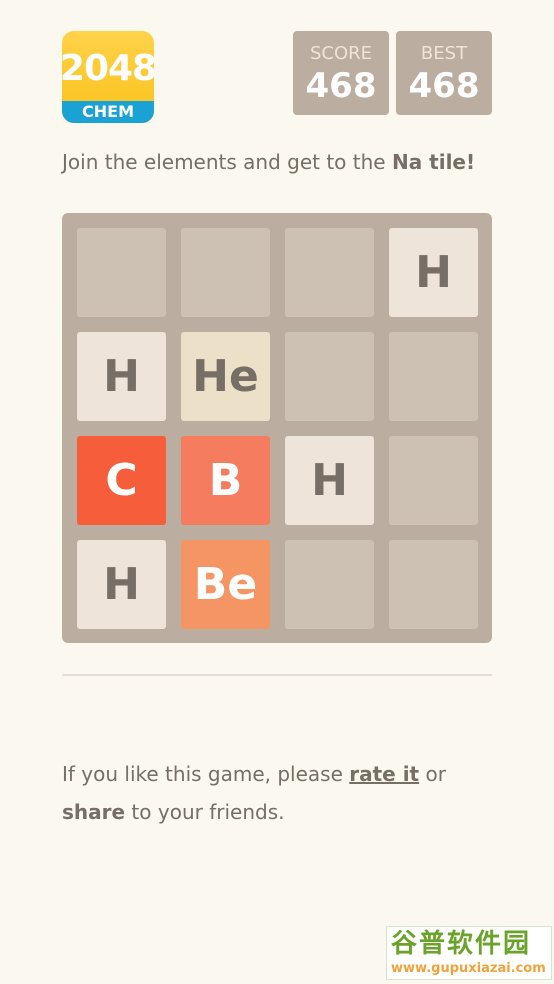  What do you see at coordinates (93, 812) in the screenshot?
I see `share-link: share` at bounding box center [93, 812].